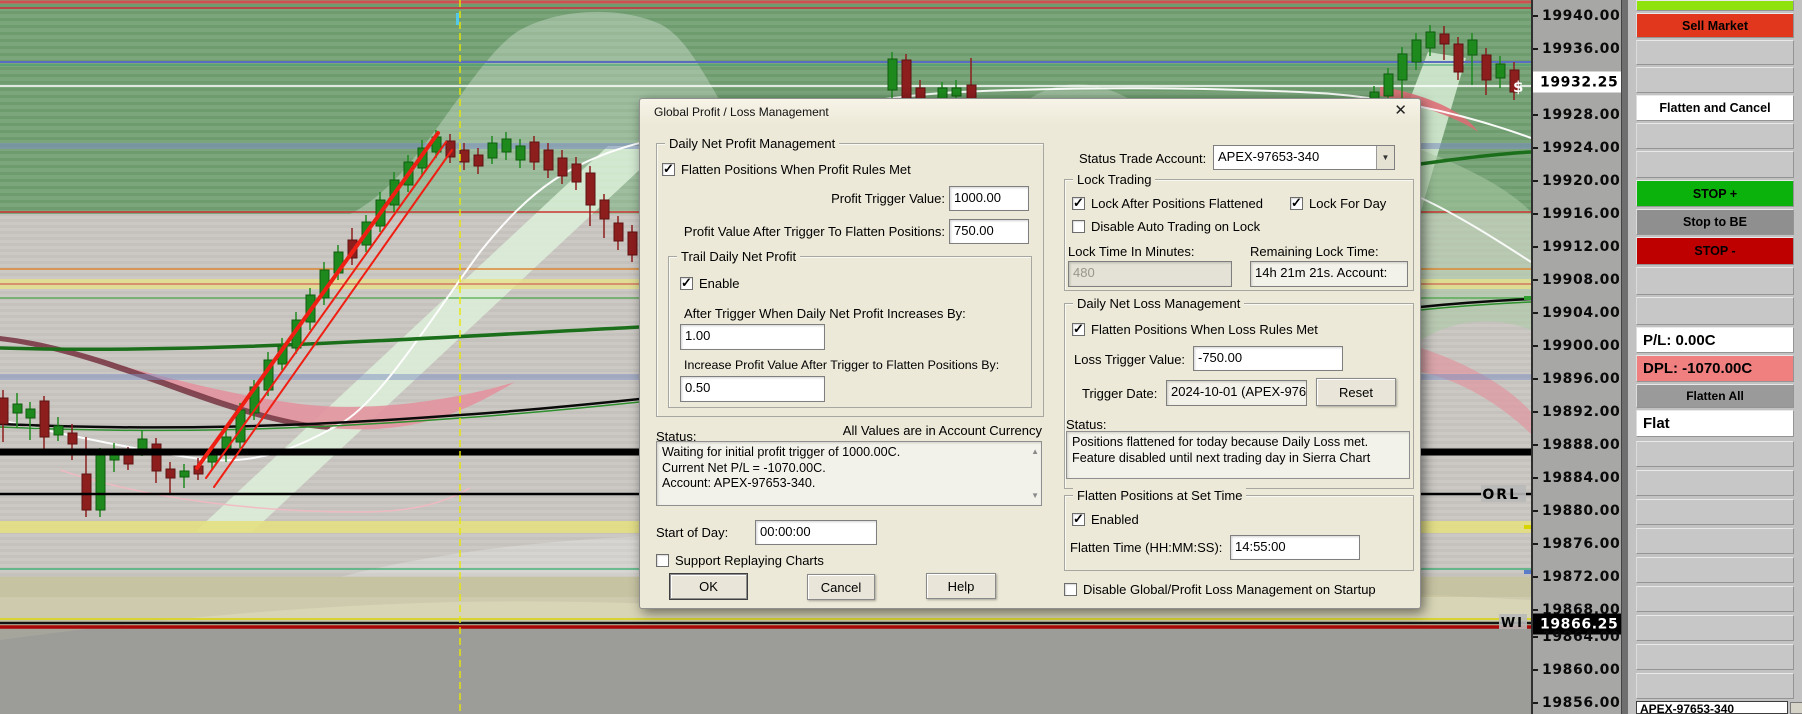  What do you see at coordinates (1078, 226) in the screenshot?
I see `disable-auto-checkbox` at bounding box center [1078, 226].